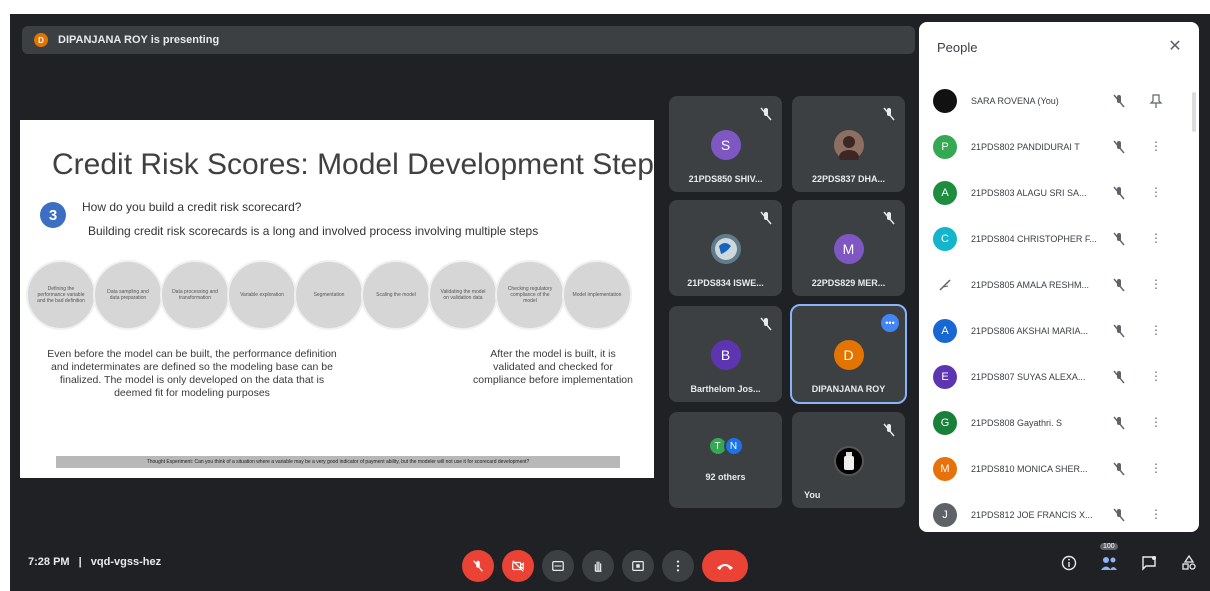  I want to click on list-item: A 21PDS806 AKSHAI MARIA... ⋮, so click(1054, 331).